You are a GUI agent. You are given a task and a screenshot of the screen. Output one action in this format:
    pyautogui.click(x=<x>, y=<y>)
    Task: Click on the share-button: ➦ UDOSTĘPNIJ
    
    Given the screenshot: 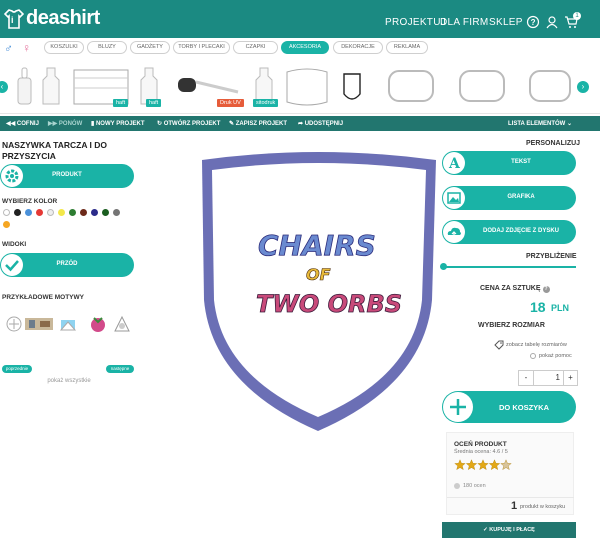 What is the action you would take?
    pyautogui.click(x=320, y=123)
    